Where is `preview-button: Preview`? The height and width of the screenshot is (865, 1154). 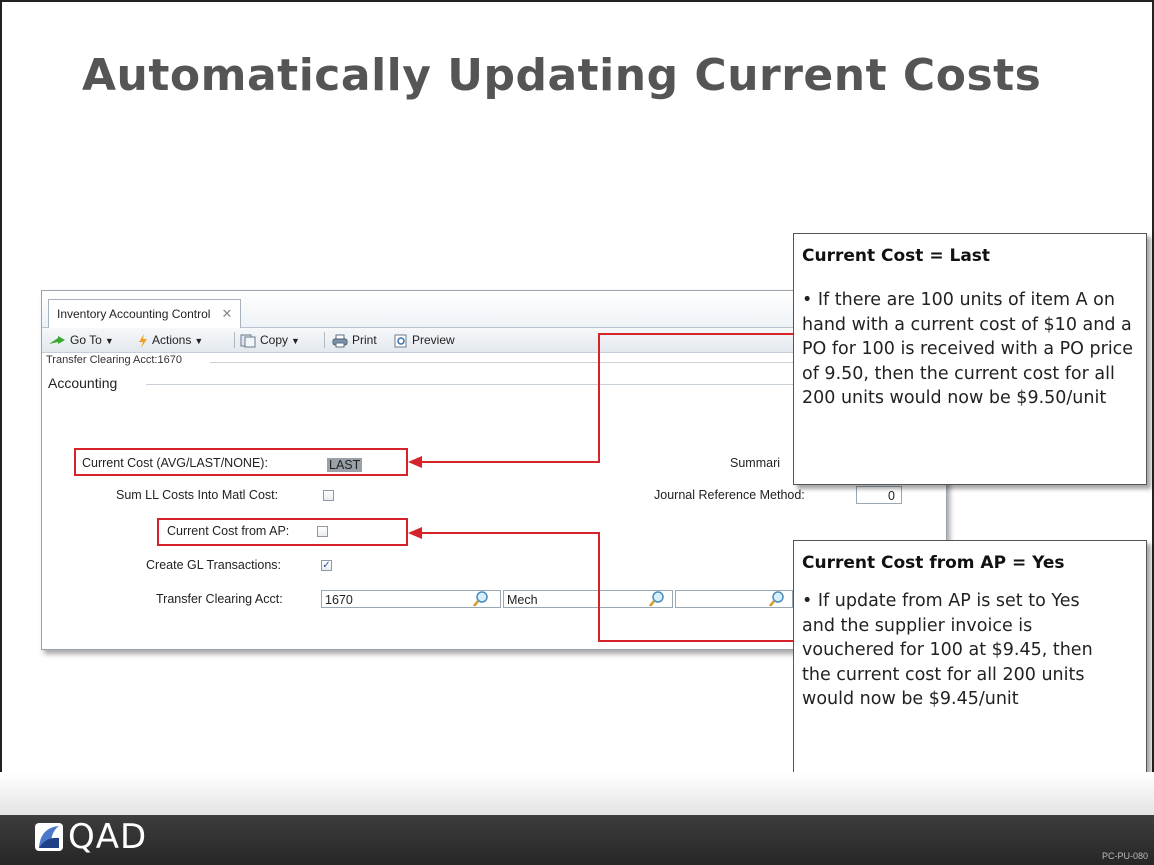 preview-button: Preview is located at coordinates (424, 340).